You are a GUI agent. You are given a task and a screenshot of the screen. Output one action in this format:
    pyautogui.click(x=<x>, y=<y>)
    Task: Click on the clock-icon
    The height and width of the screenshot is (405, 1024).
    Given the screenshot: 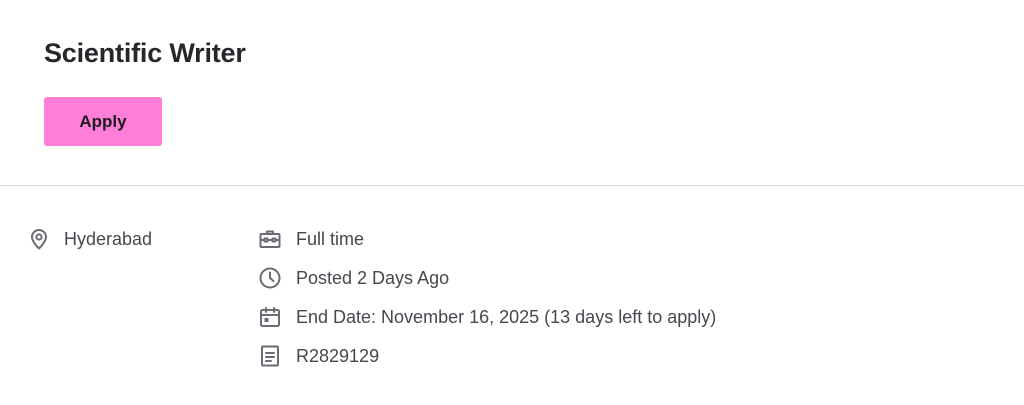 What is the action you would take?
    pyautogui.click(x=270, y=278)
    